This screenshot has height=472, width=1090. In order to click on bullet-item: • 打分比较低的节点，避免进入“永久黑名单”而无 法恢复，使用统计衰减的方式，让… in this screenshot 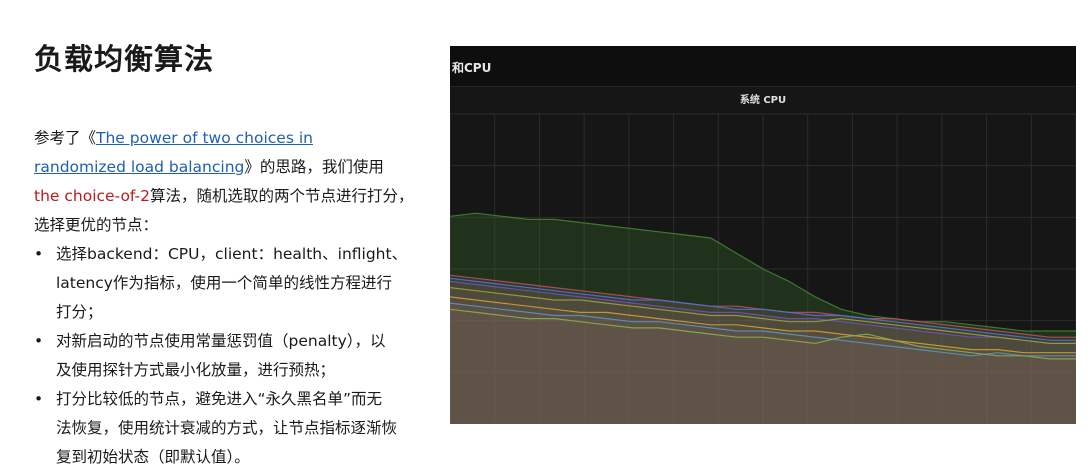, I will do `click(225, 428)`.